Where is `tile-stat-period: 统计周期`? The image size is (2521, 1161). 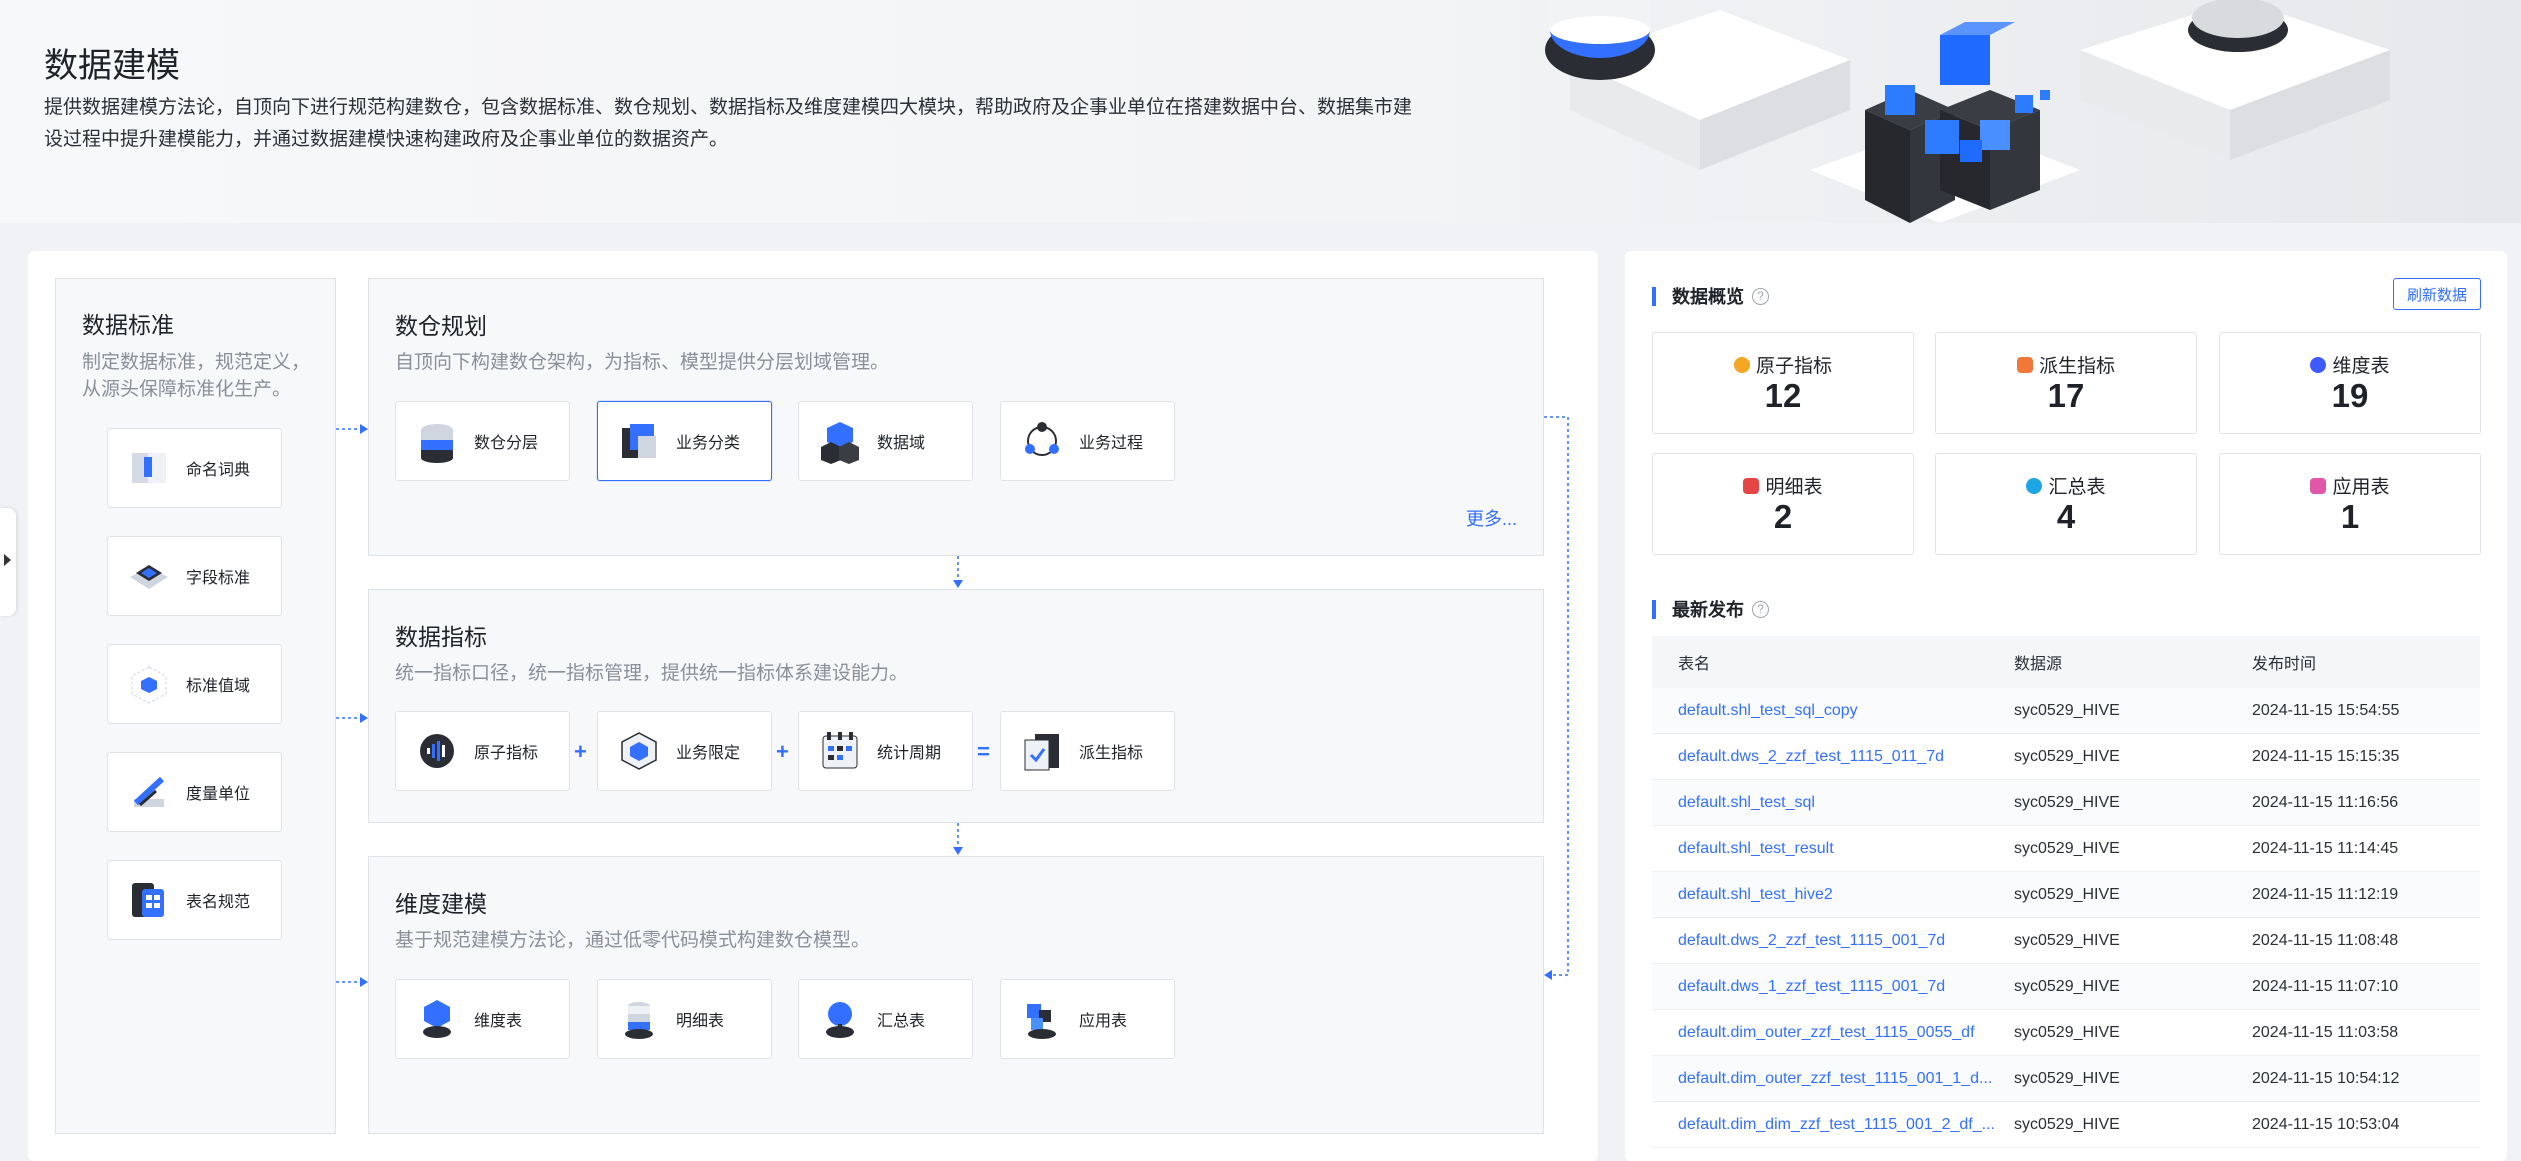
tile-stat-period: 统计周期 is located at coordinates (885, 751).